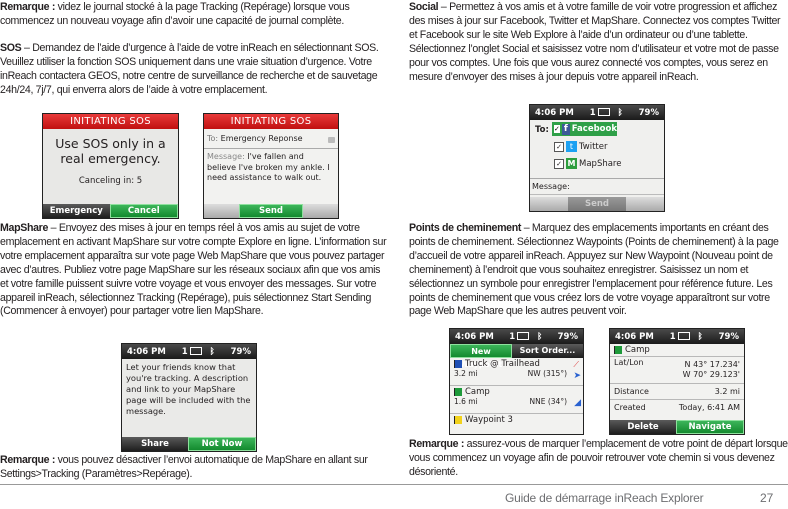 This screenshot has width=788, height=509. I want to click on mapshare-heading: MapShare, so click(24, 228).